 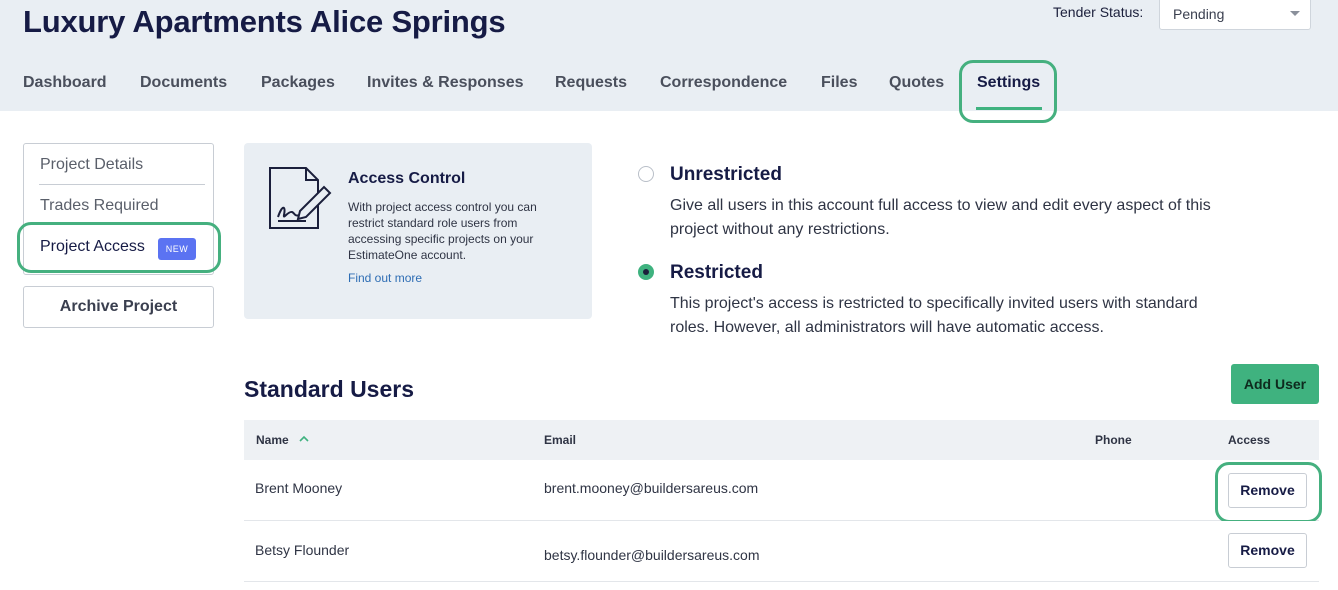 I want to click on tab-settings: Settings, so click(x=1008, y=83).